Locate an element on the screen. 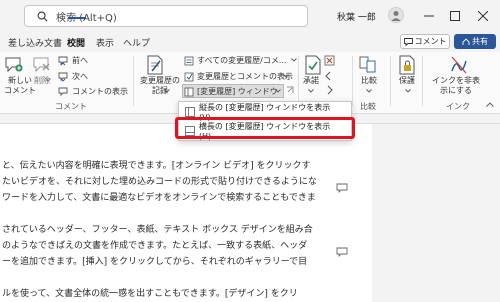  show-comments-icon is located at coordinates (63, 91).